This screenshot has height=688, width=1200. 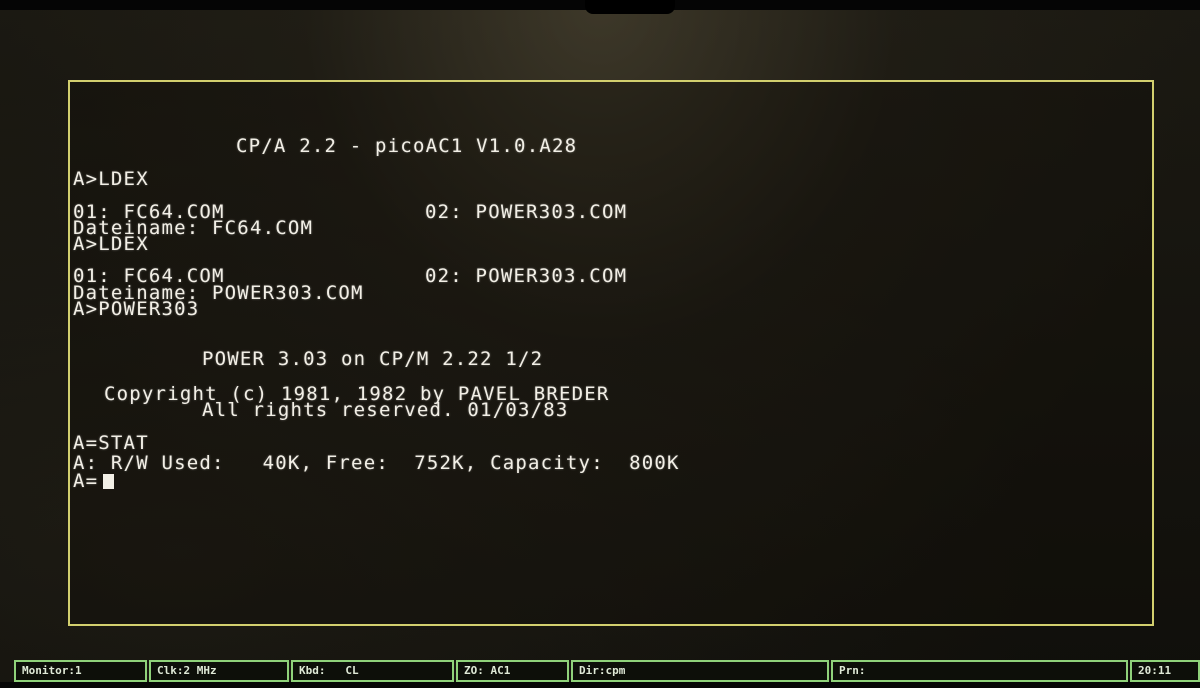 What do you see at coordinates (219, 671) in the screenshot?
I see `status-clock-speed: Clk:2 MHz` at bounding box center [219, 671].